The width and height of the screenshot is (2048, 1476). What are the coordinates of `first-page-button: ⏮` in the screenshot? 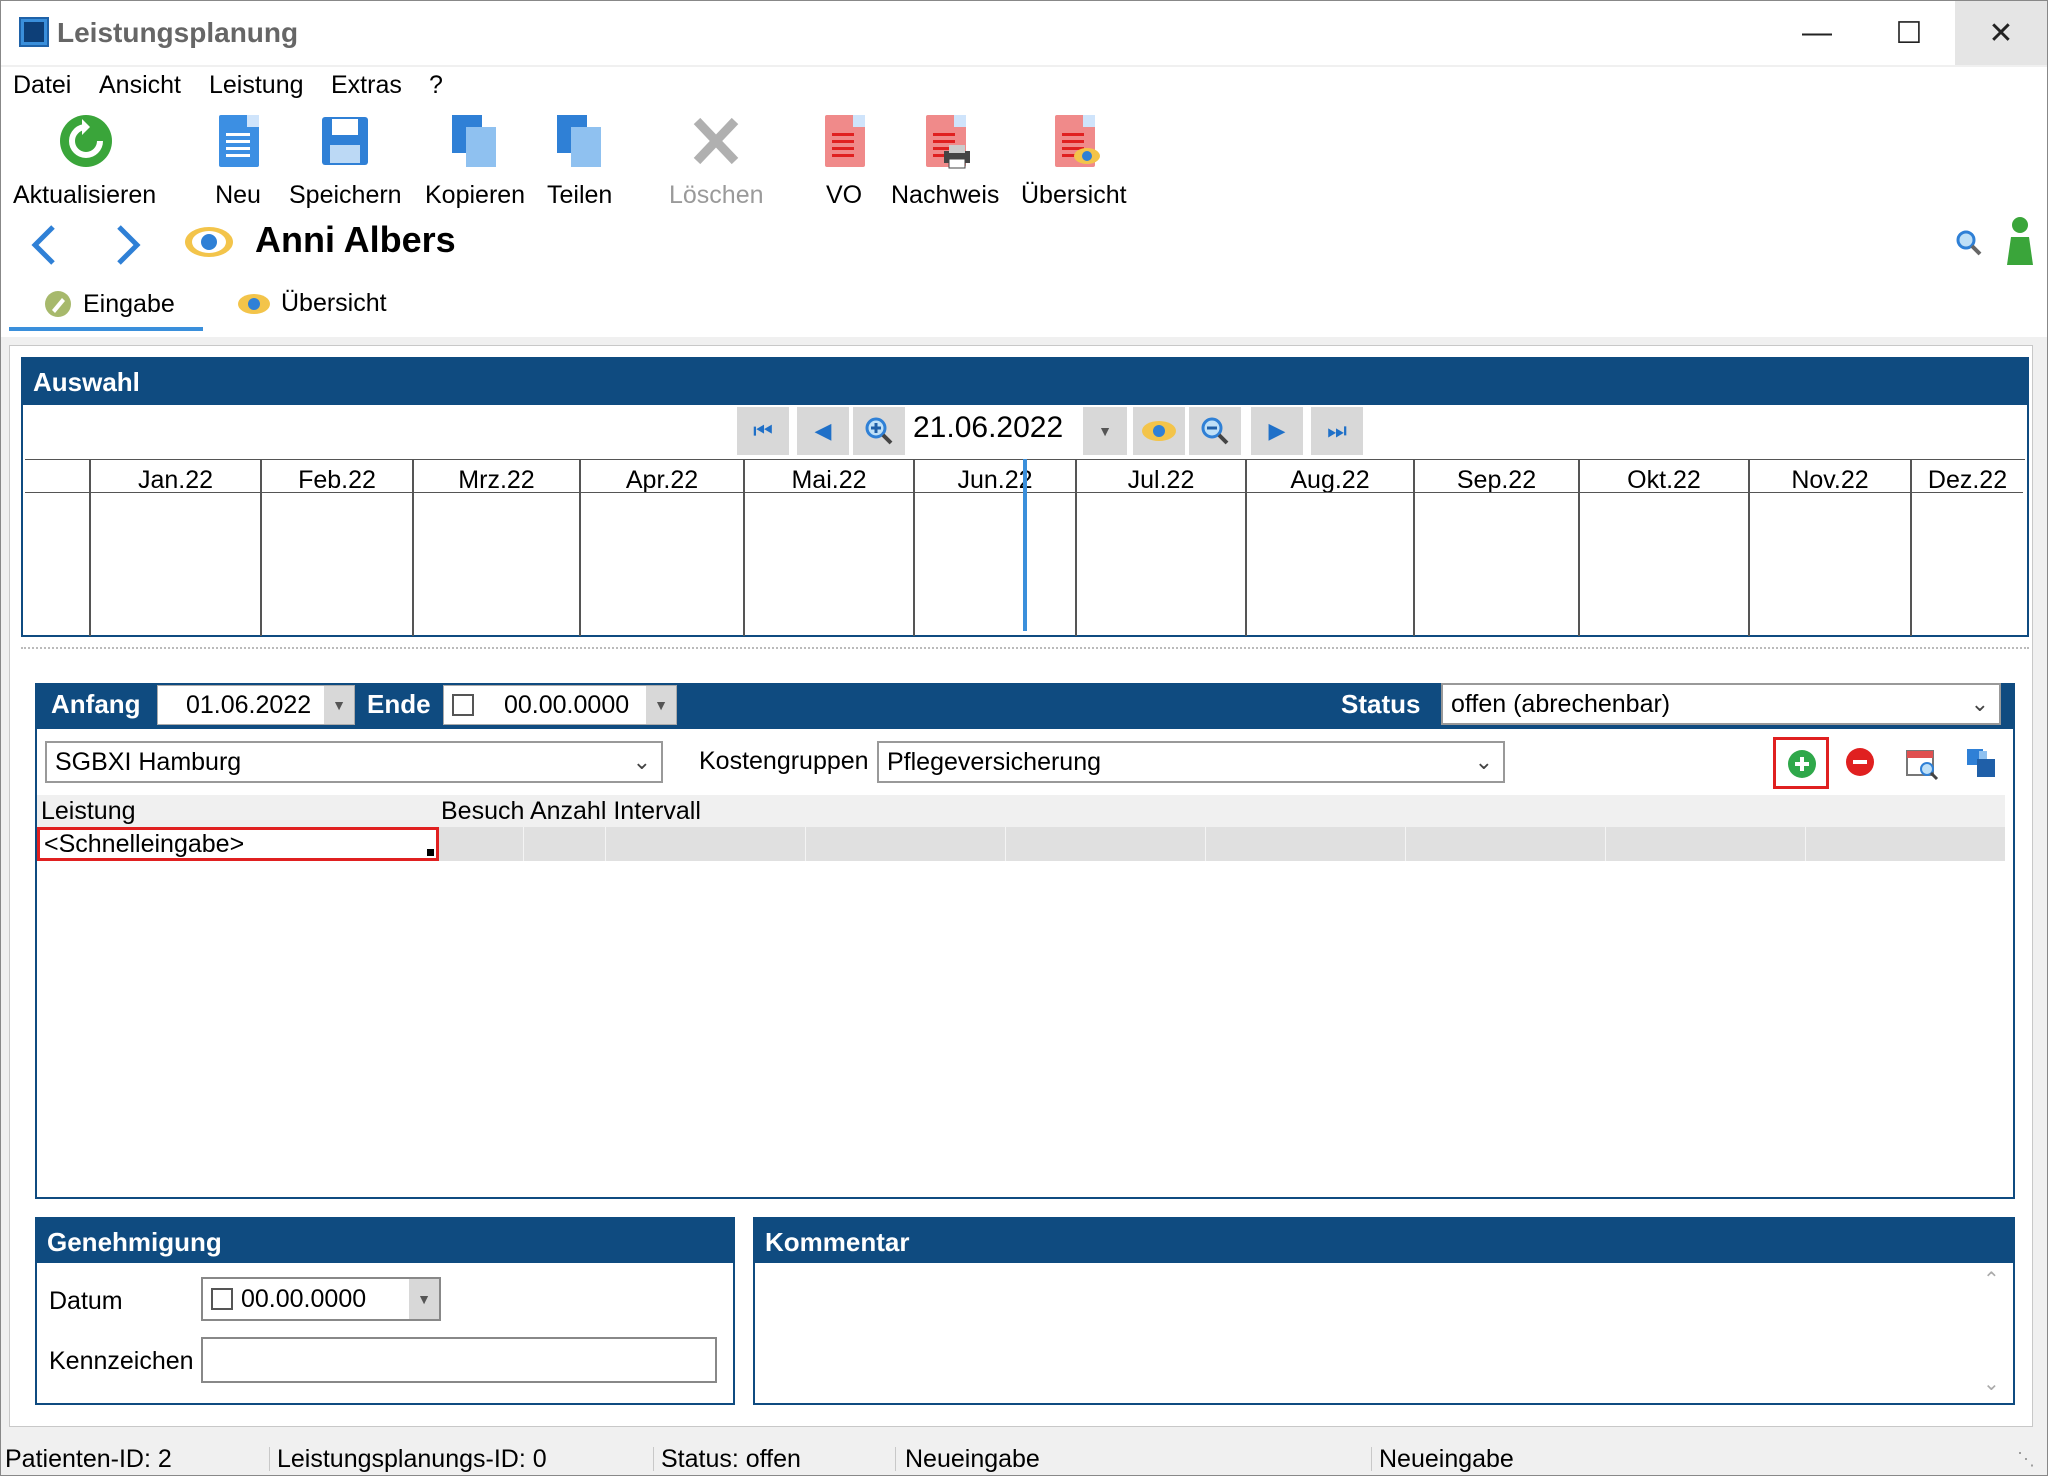 It's located at (763, 431).